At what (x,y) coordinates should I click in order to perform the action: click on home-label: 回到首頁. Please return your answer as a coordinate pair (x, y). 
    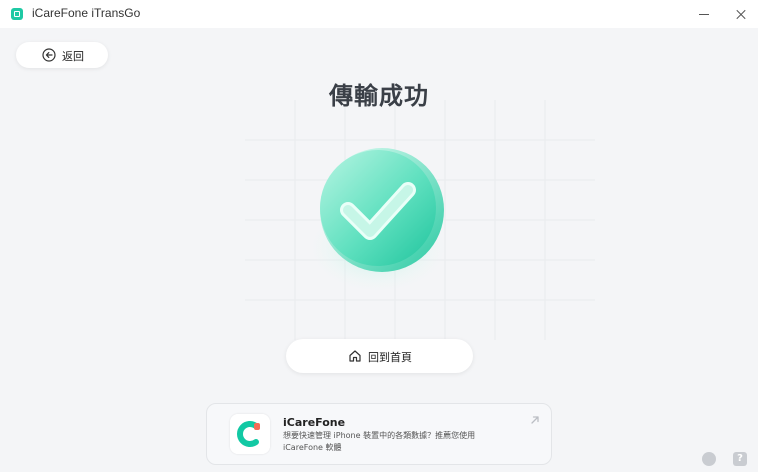
    Looking at the image, I should click on (390, 357).